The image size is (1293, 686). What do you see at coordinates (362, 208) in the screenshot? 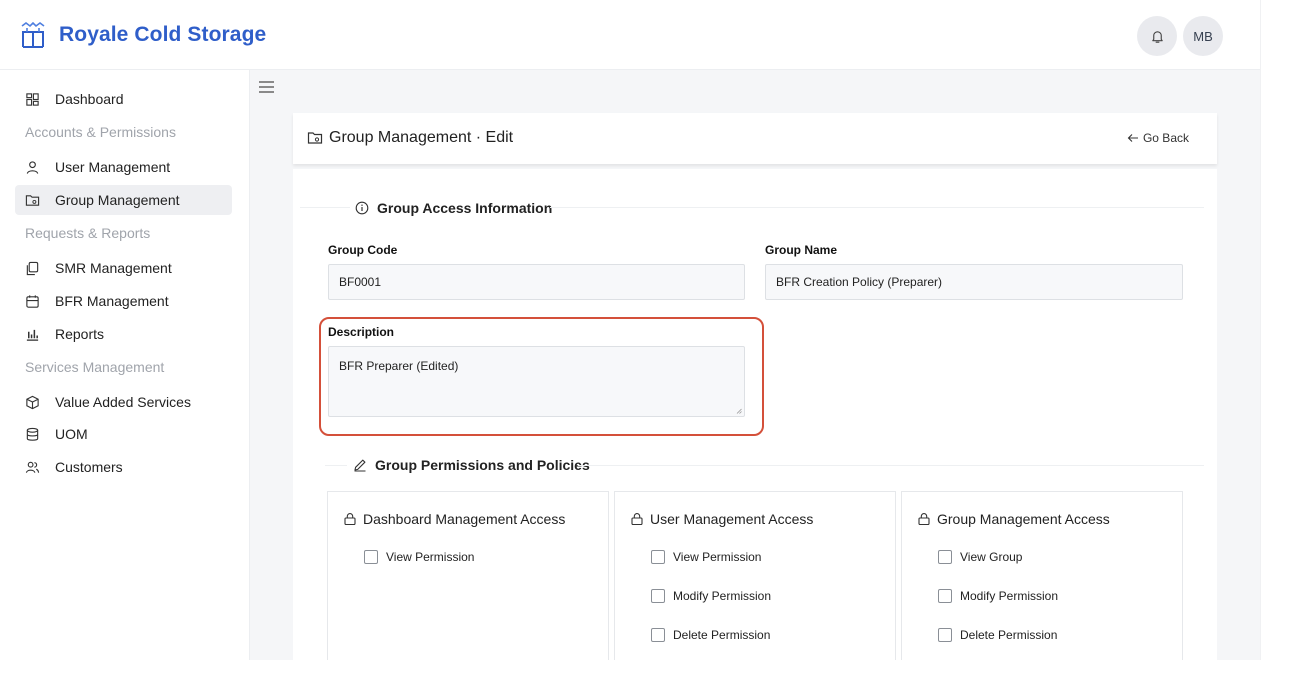
I see `info-icon` at bounding box center [362, 208].